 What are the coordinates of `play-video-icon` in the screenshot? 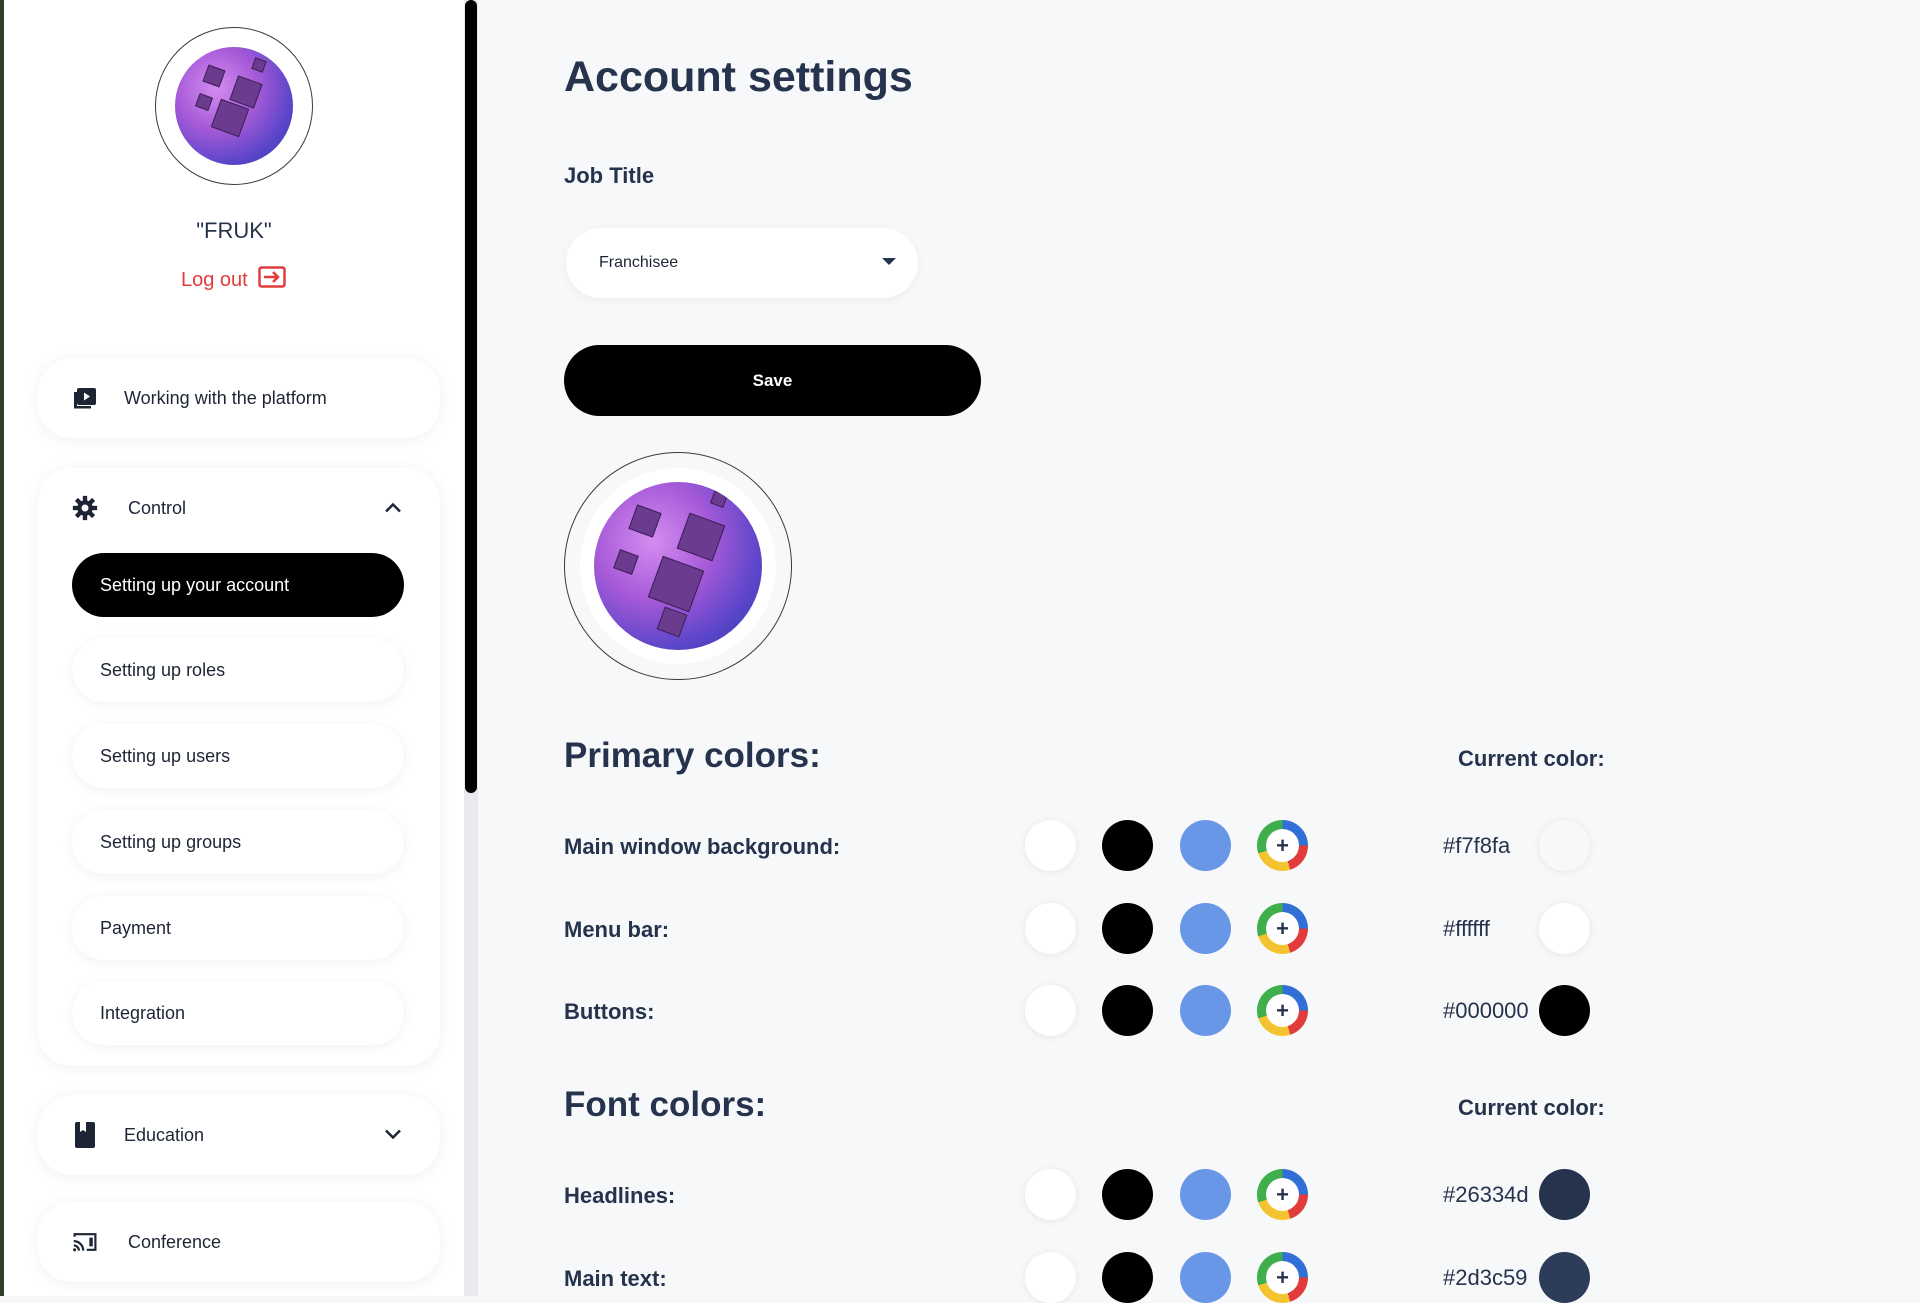 It's located at (85, 398).